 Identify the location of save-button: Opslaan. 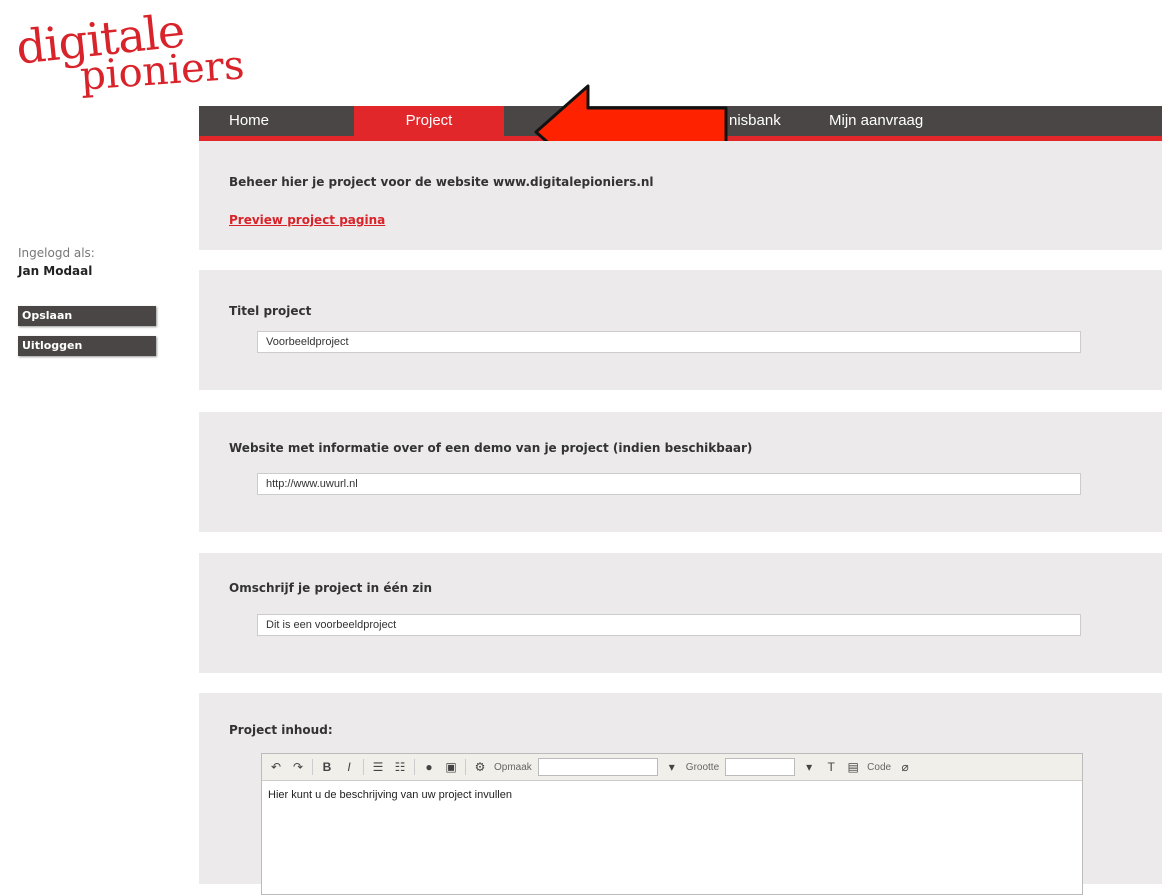
(87, 316).